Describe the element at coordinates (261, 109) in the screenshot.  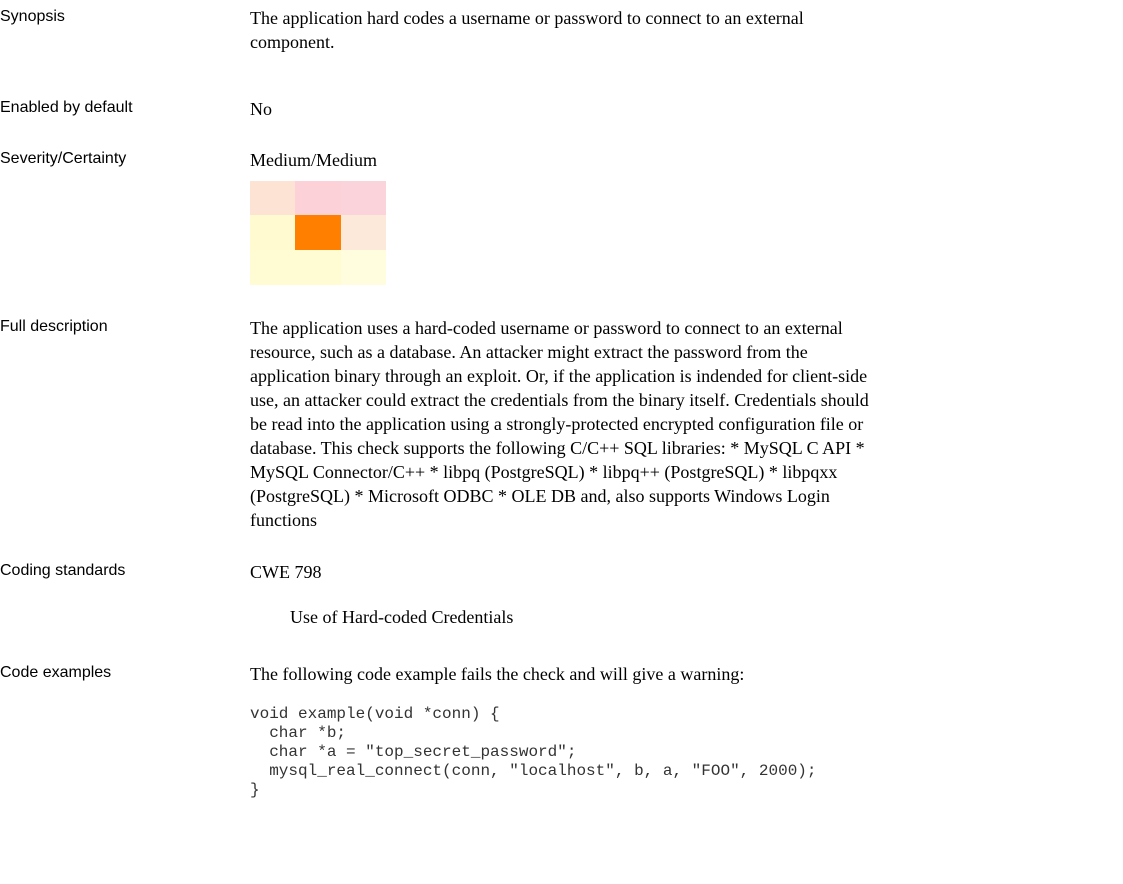
I see `enabled-by-default-value: No` at that location.